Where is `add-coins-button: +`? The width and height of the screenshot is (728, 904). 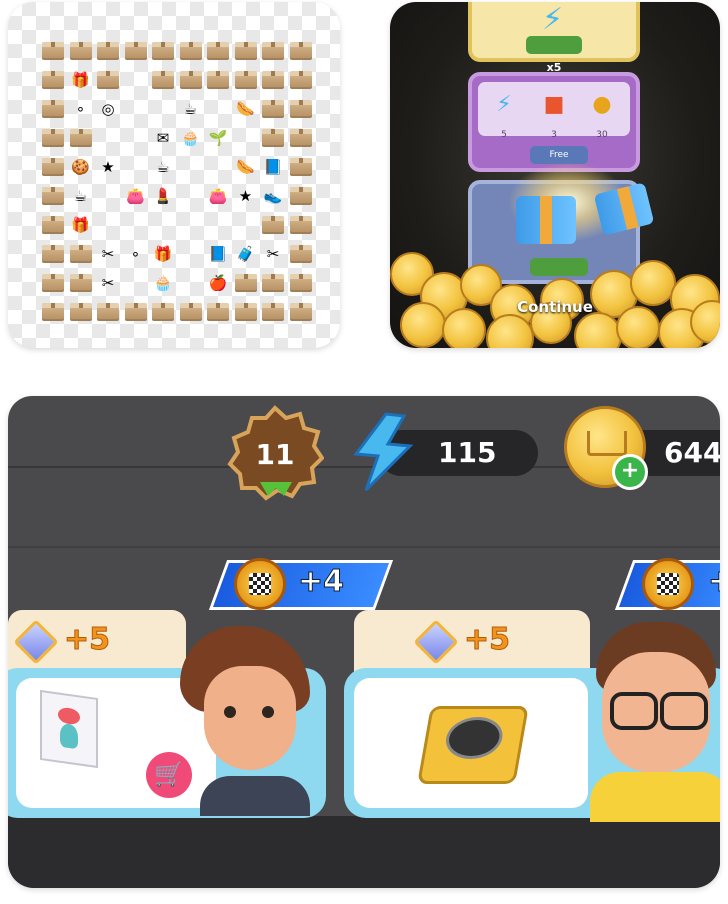 add-coins-button: + is located at coordinates (630, 472).